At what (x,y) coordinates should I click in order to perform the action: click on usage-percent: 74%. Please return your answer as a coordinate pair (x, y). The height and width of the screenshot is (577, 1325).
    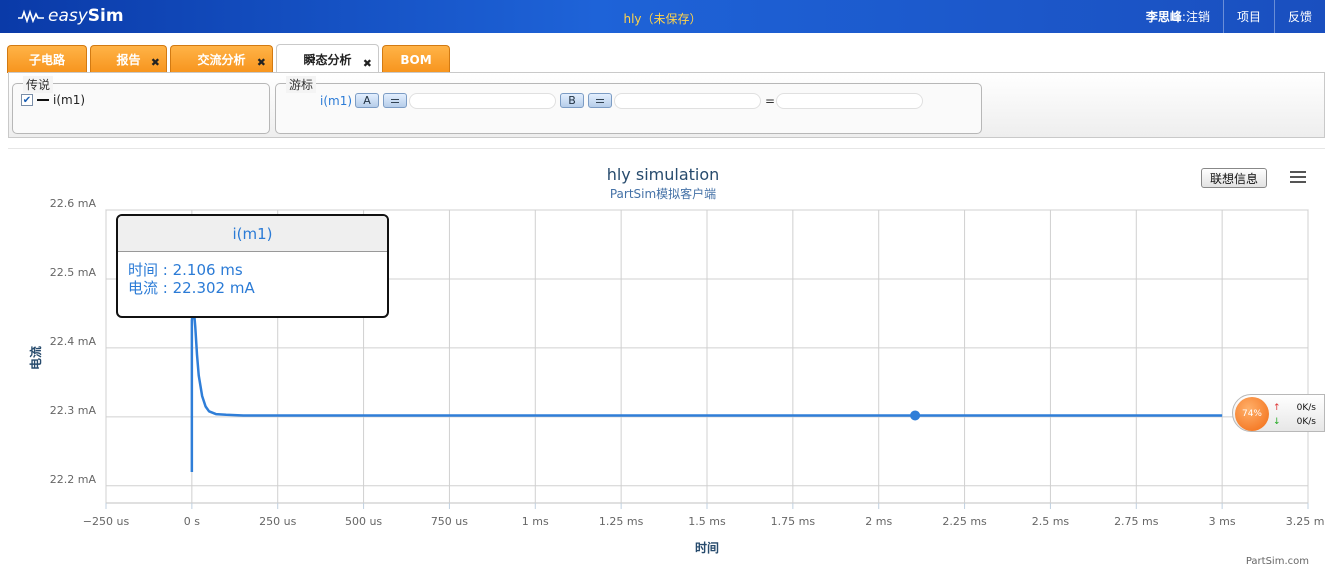
    Looking at the image, I should click on (1252, 414).